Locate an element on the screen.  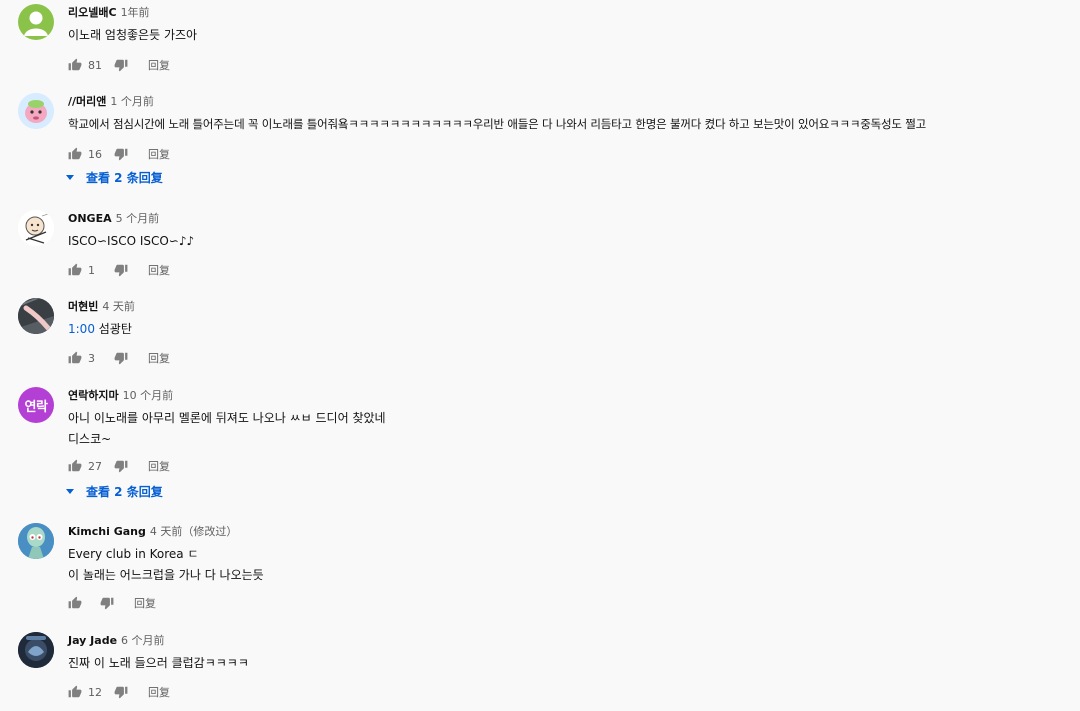
comment-header: 리오넬배C 1年前 is located at coordinates (109, 12).